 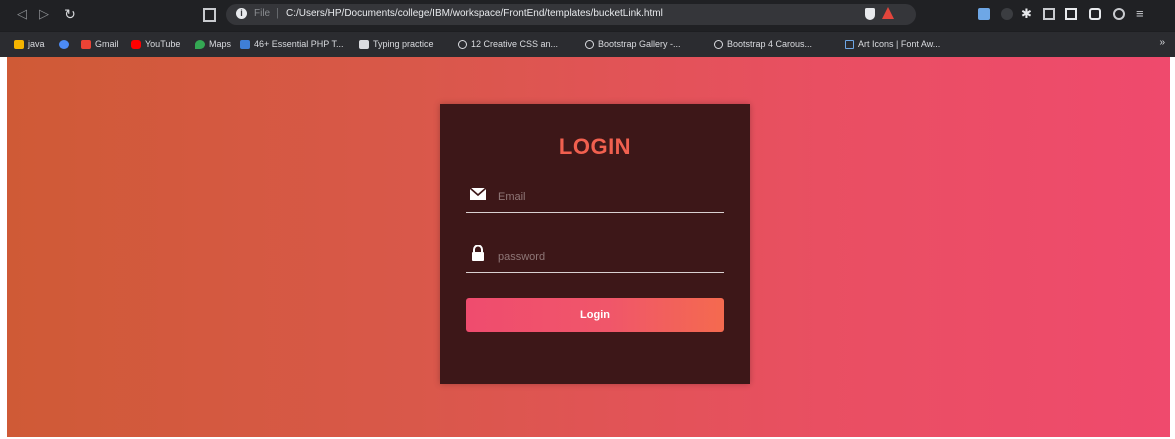 I want to click on tab-search-icon, so click(x=209, y=15).